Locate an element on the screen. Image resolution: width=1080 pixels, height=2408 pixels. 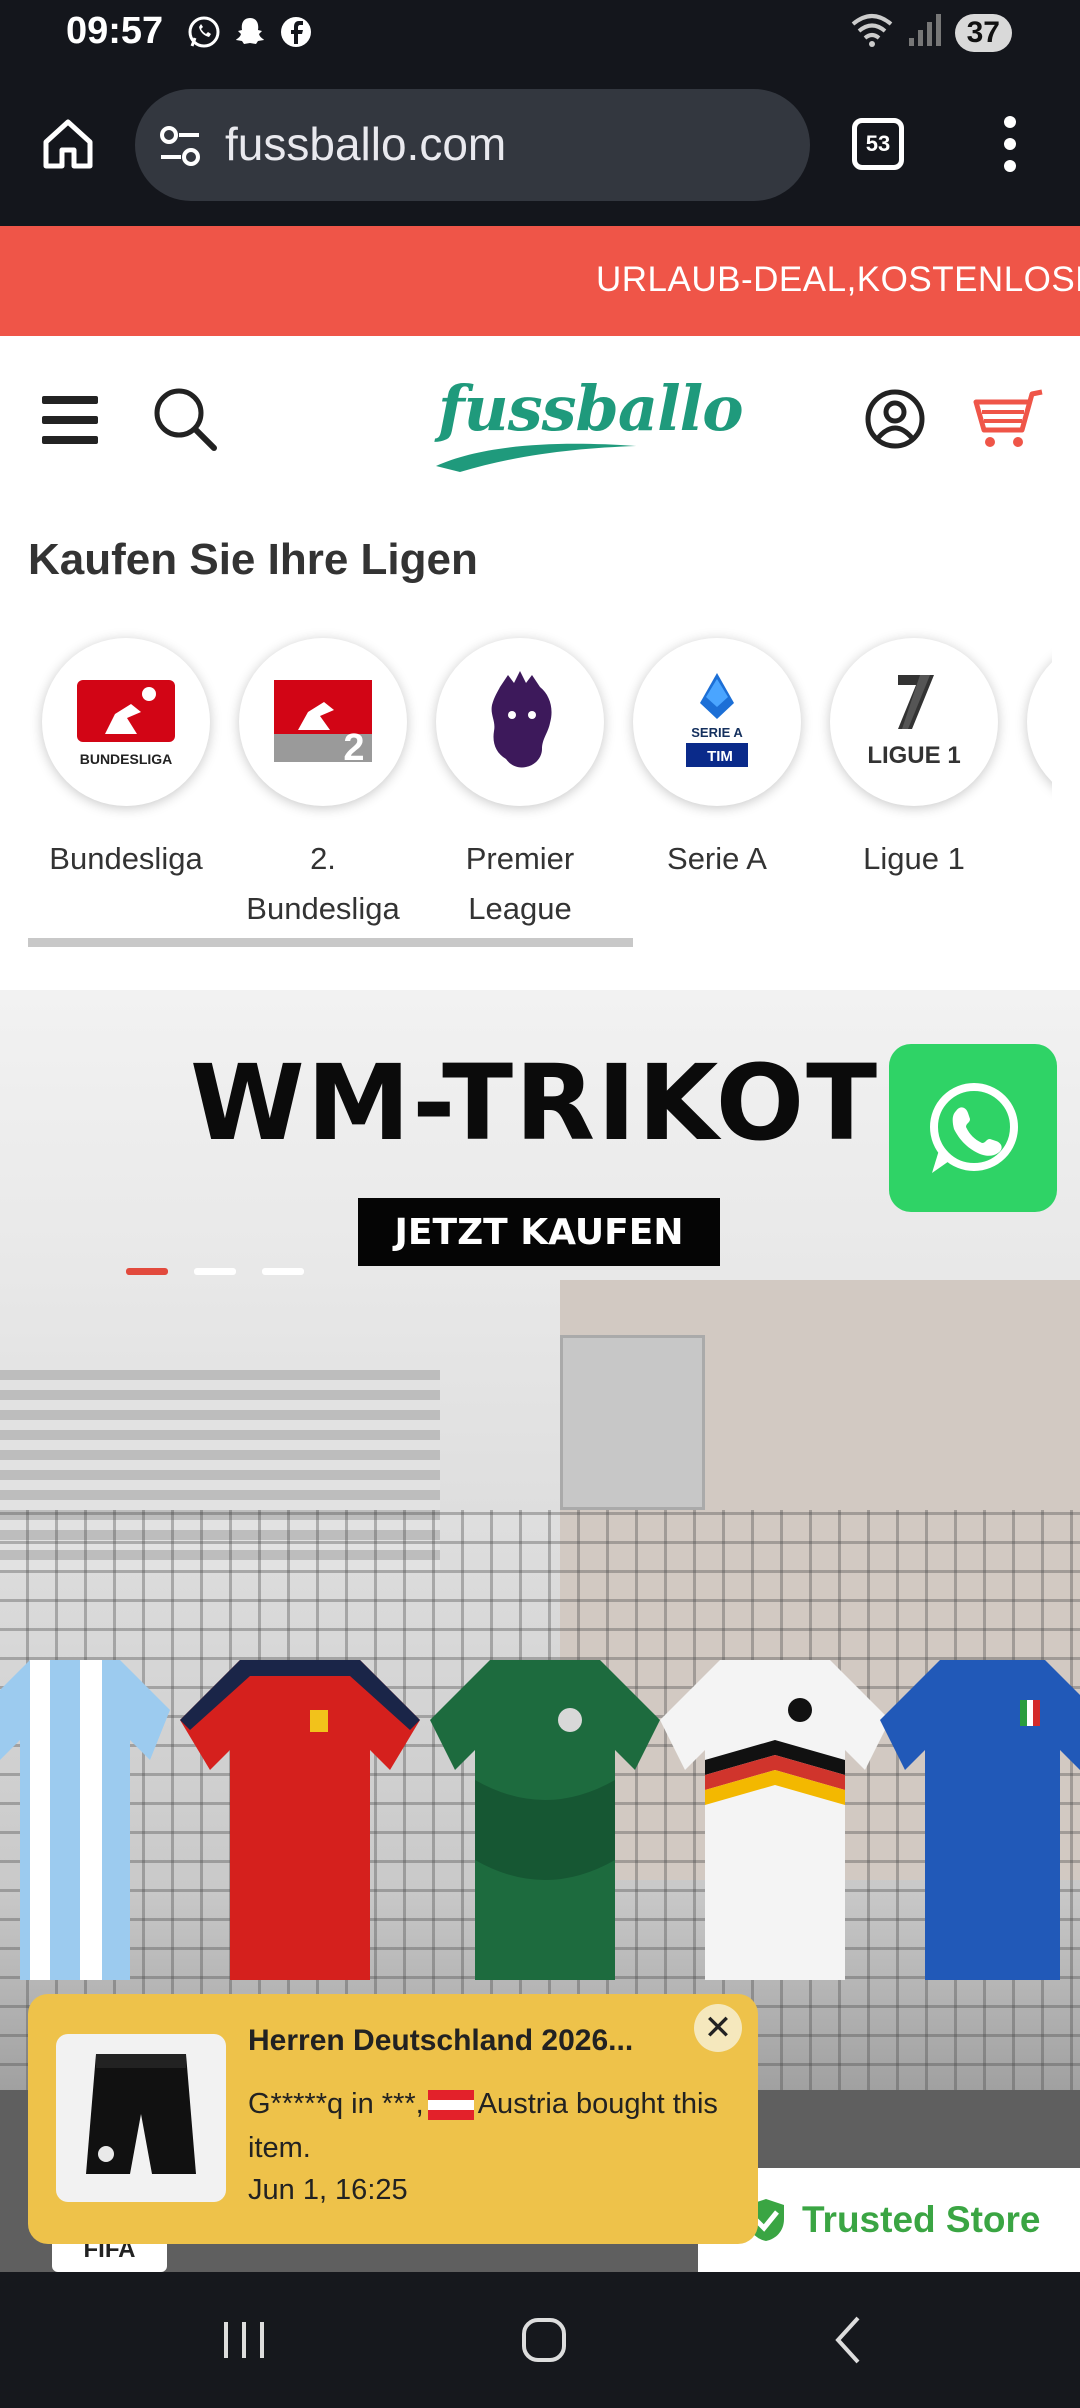
hero-title: WM-TRIKOT is located at coordinates (535, 1103).